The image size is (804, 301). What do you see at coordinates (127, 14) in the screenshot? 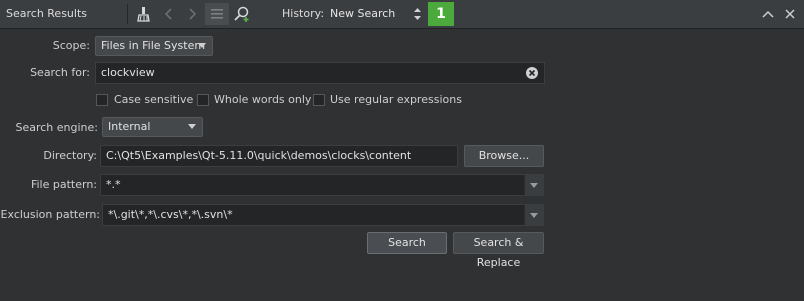
I see `toolbar-divider` at bounding box center [127, 14].